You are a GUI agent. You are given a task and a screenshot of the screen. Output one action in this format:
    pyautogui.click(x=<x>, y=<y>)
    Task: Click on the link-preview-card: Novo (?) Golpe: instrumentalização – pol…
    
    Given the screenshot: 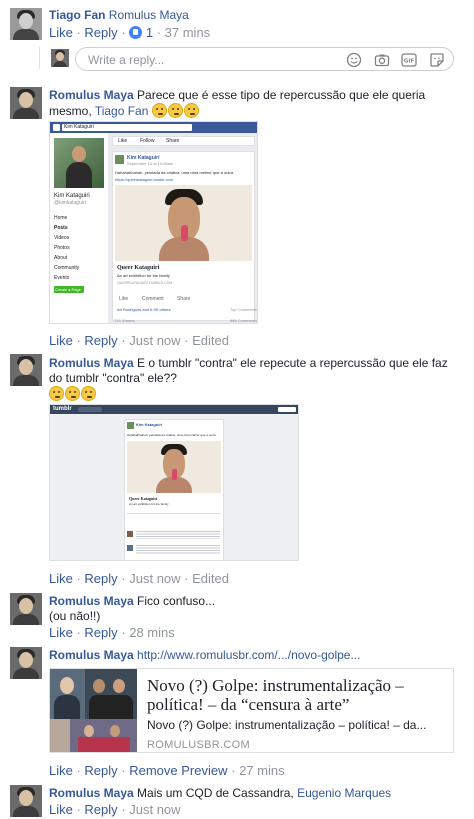 What is the action you would take?
    pyautogui.click(x=251, y=710)
    